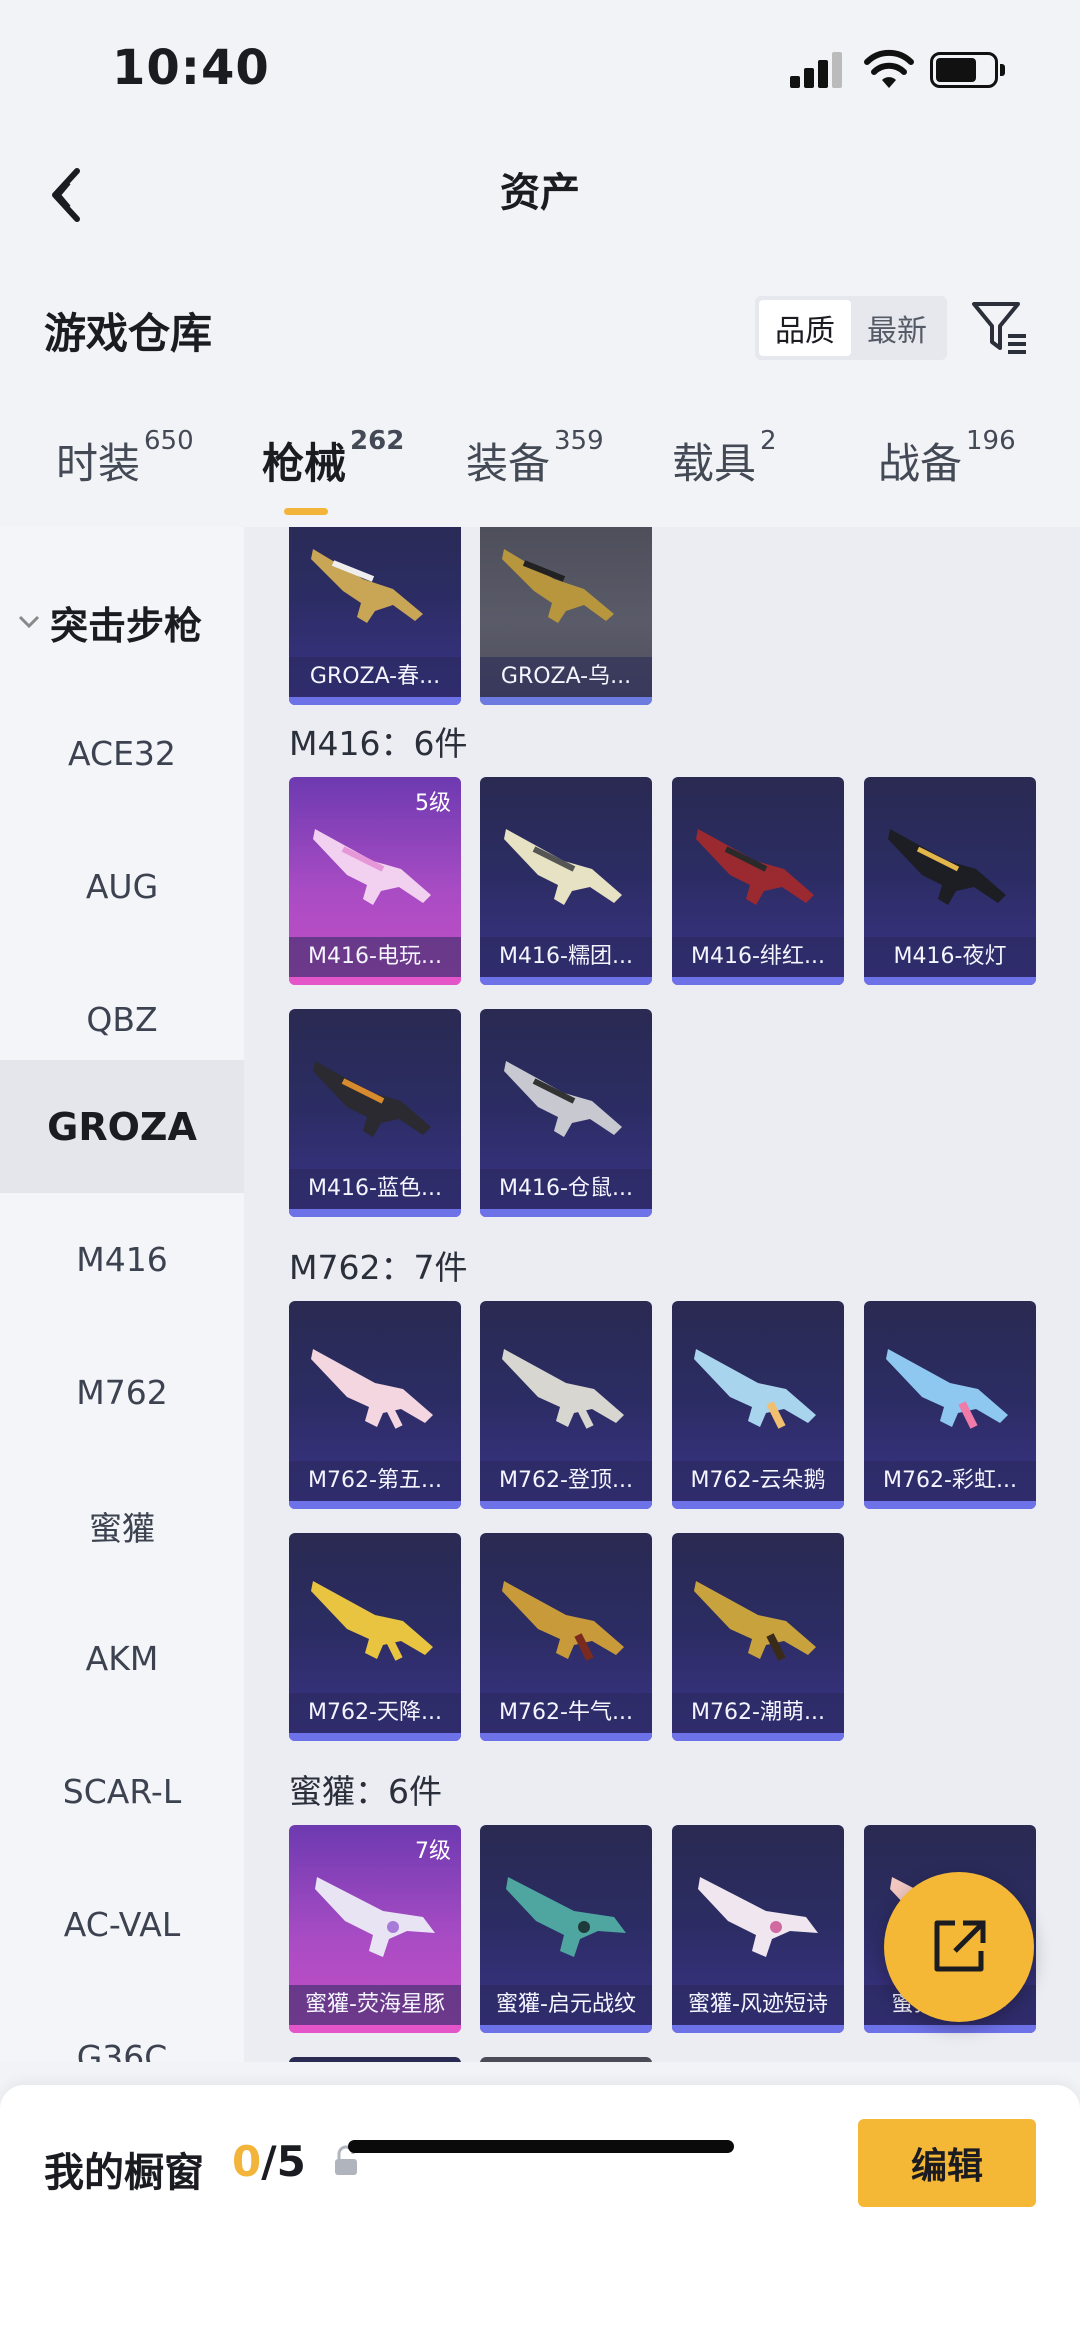 The height and width of the screenshot is (2337, 1080). Describe the element at coordinates (816, 70) in the screenshot. I see `cellular-signal-icon` at that location.